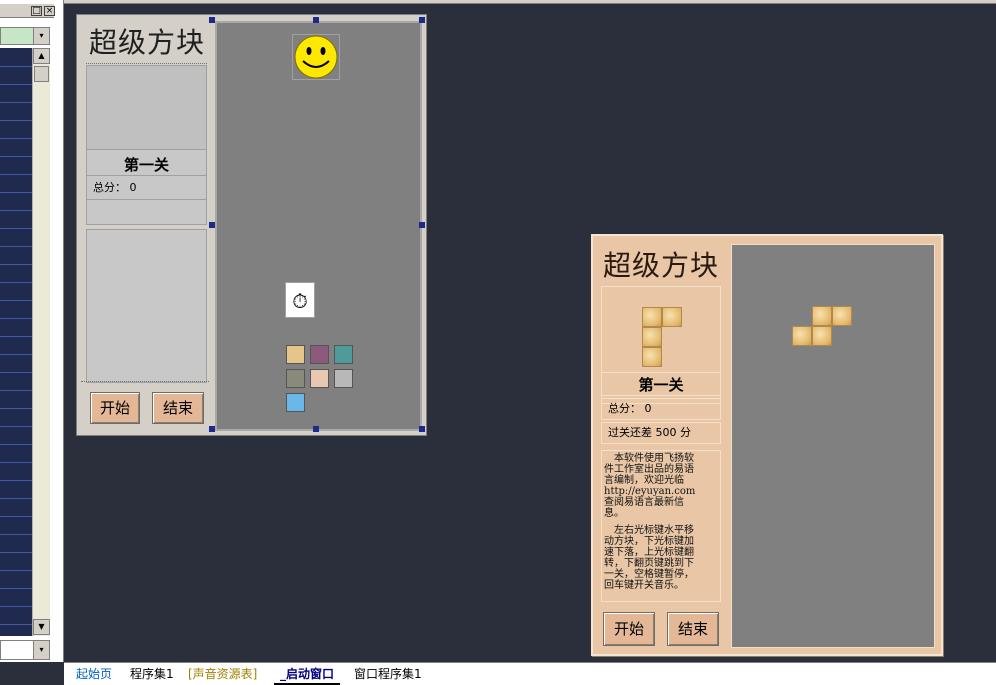  Describe the element at coordinates (649, 574) in the screenshot. I see `description-line: 一关，空格键暂停，` at that location.